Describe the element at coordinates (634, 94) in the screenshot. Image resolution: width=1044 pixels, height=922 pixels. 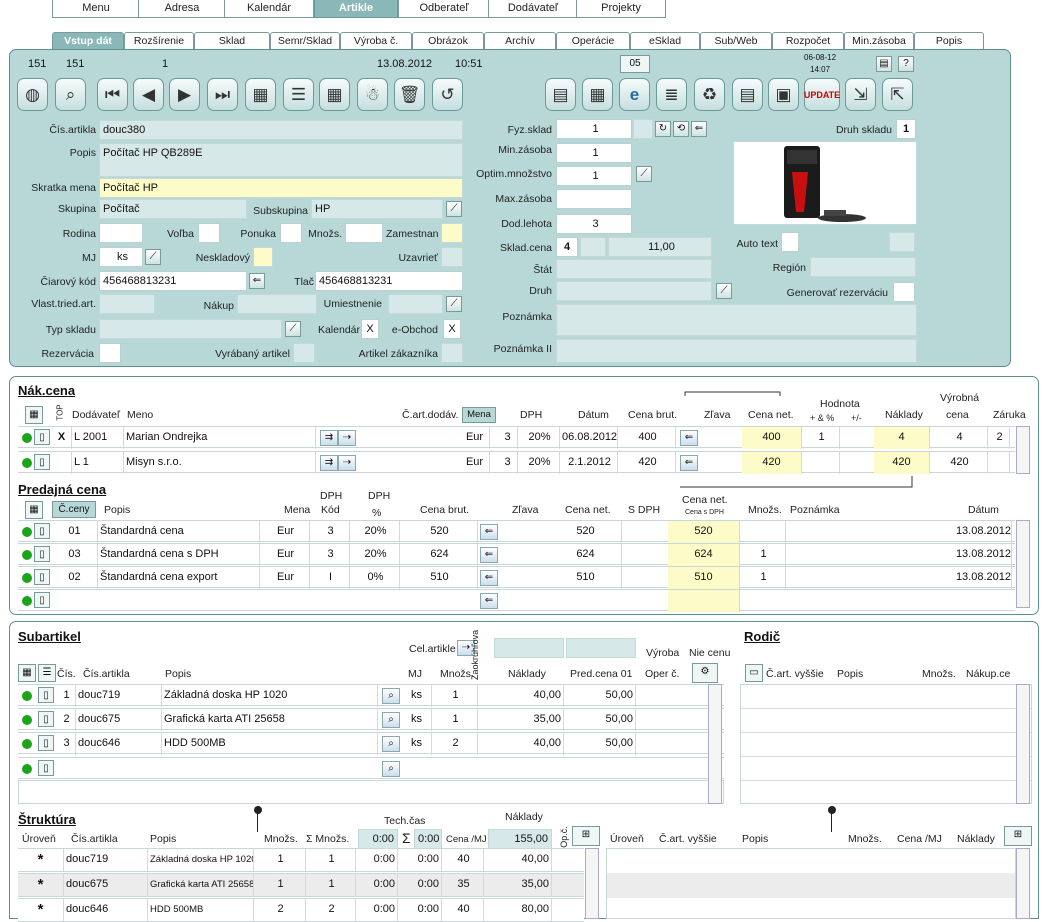
I see `internet-icon: e` at that location.